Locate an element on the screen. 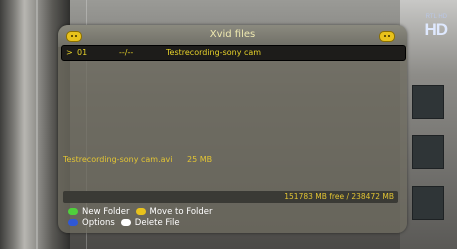 The image size is (457, 249). selected-file-info: Testrecording-sony cam.avi 25 MB is located at coordinates (137, 159).